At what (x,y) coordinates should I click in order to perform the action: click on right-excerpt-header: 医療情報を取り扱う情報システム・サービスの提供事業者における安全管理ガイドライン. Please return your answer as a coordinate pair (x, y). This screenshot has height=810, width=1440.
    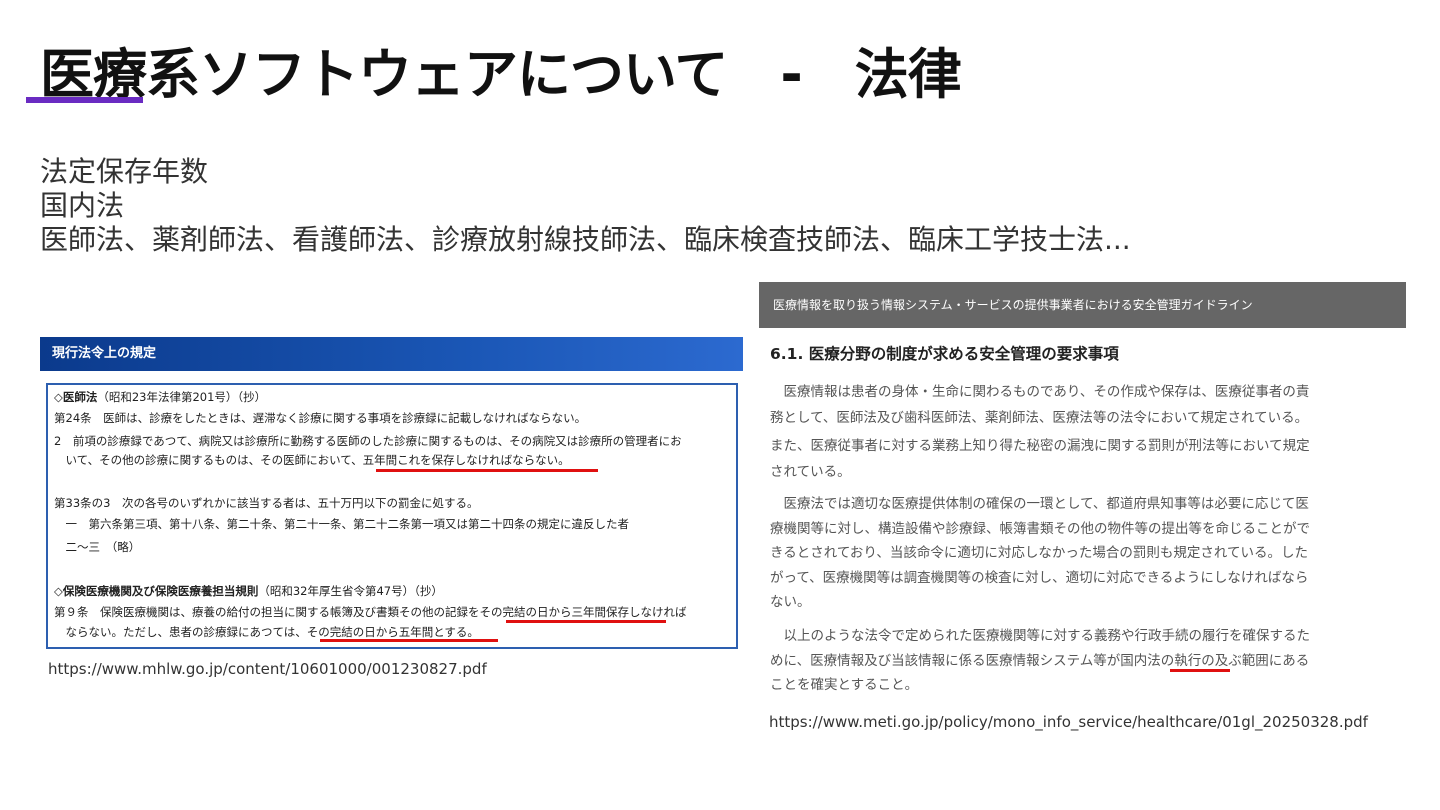
    Looking at the image, I should click on (1082, 305).